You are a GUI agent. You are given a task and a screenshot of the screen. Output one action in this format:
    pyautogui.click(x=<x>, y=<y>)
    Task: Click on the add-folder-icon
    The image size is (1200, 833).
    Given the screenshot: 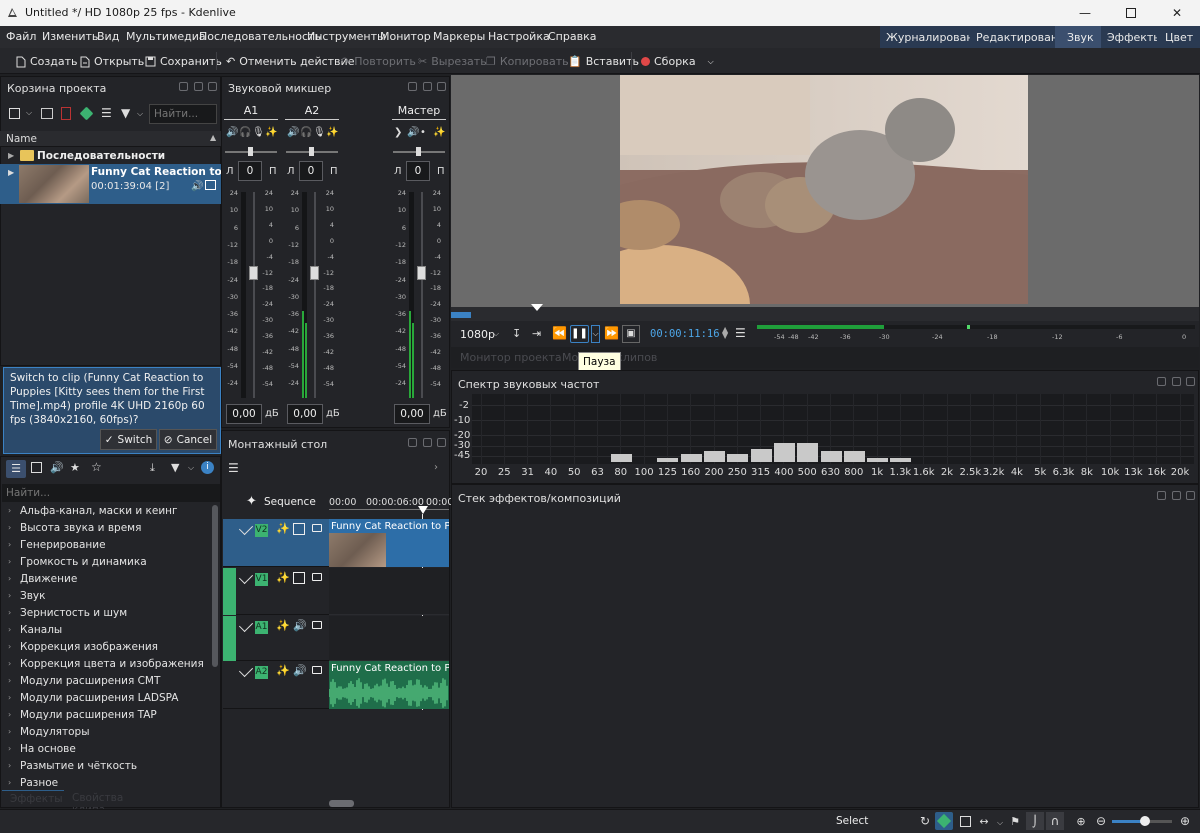 What is the action you would take?
    pyautogui.click(x=47, y=113)
    